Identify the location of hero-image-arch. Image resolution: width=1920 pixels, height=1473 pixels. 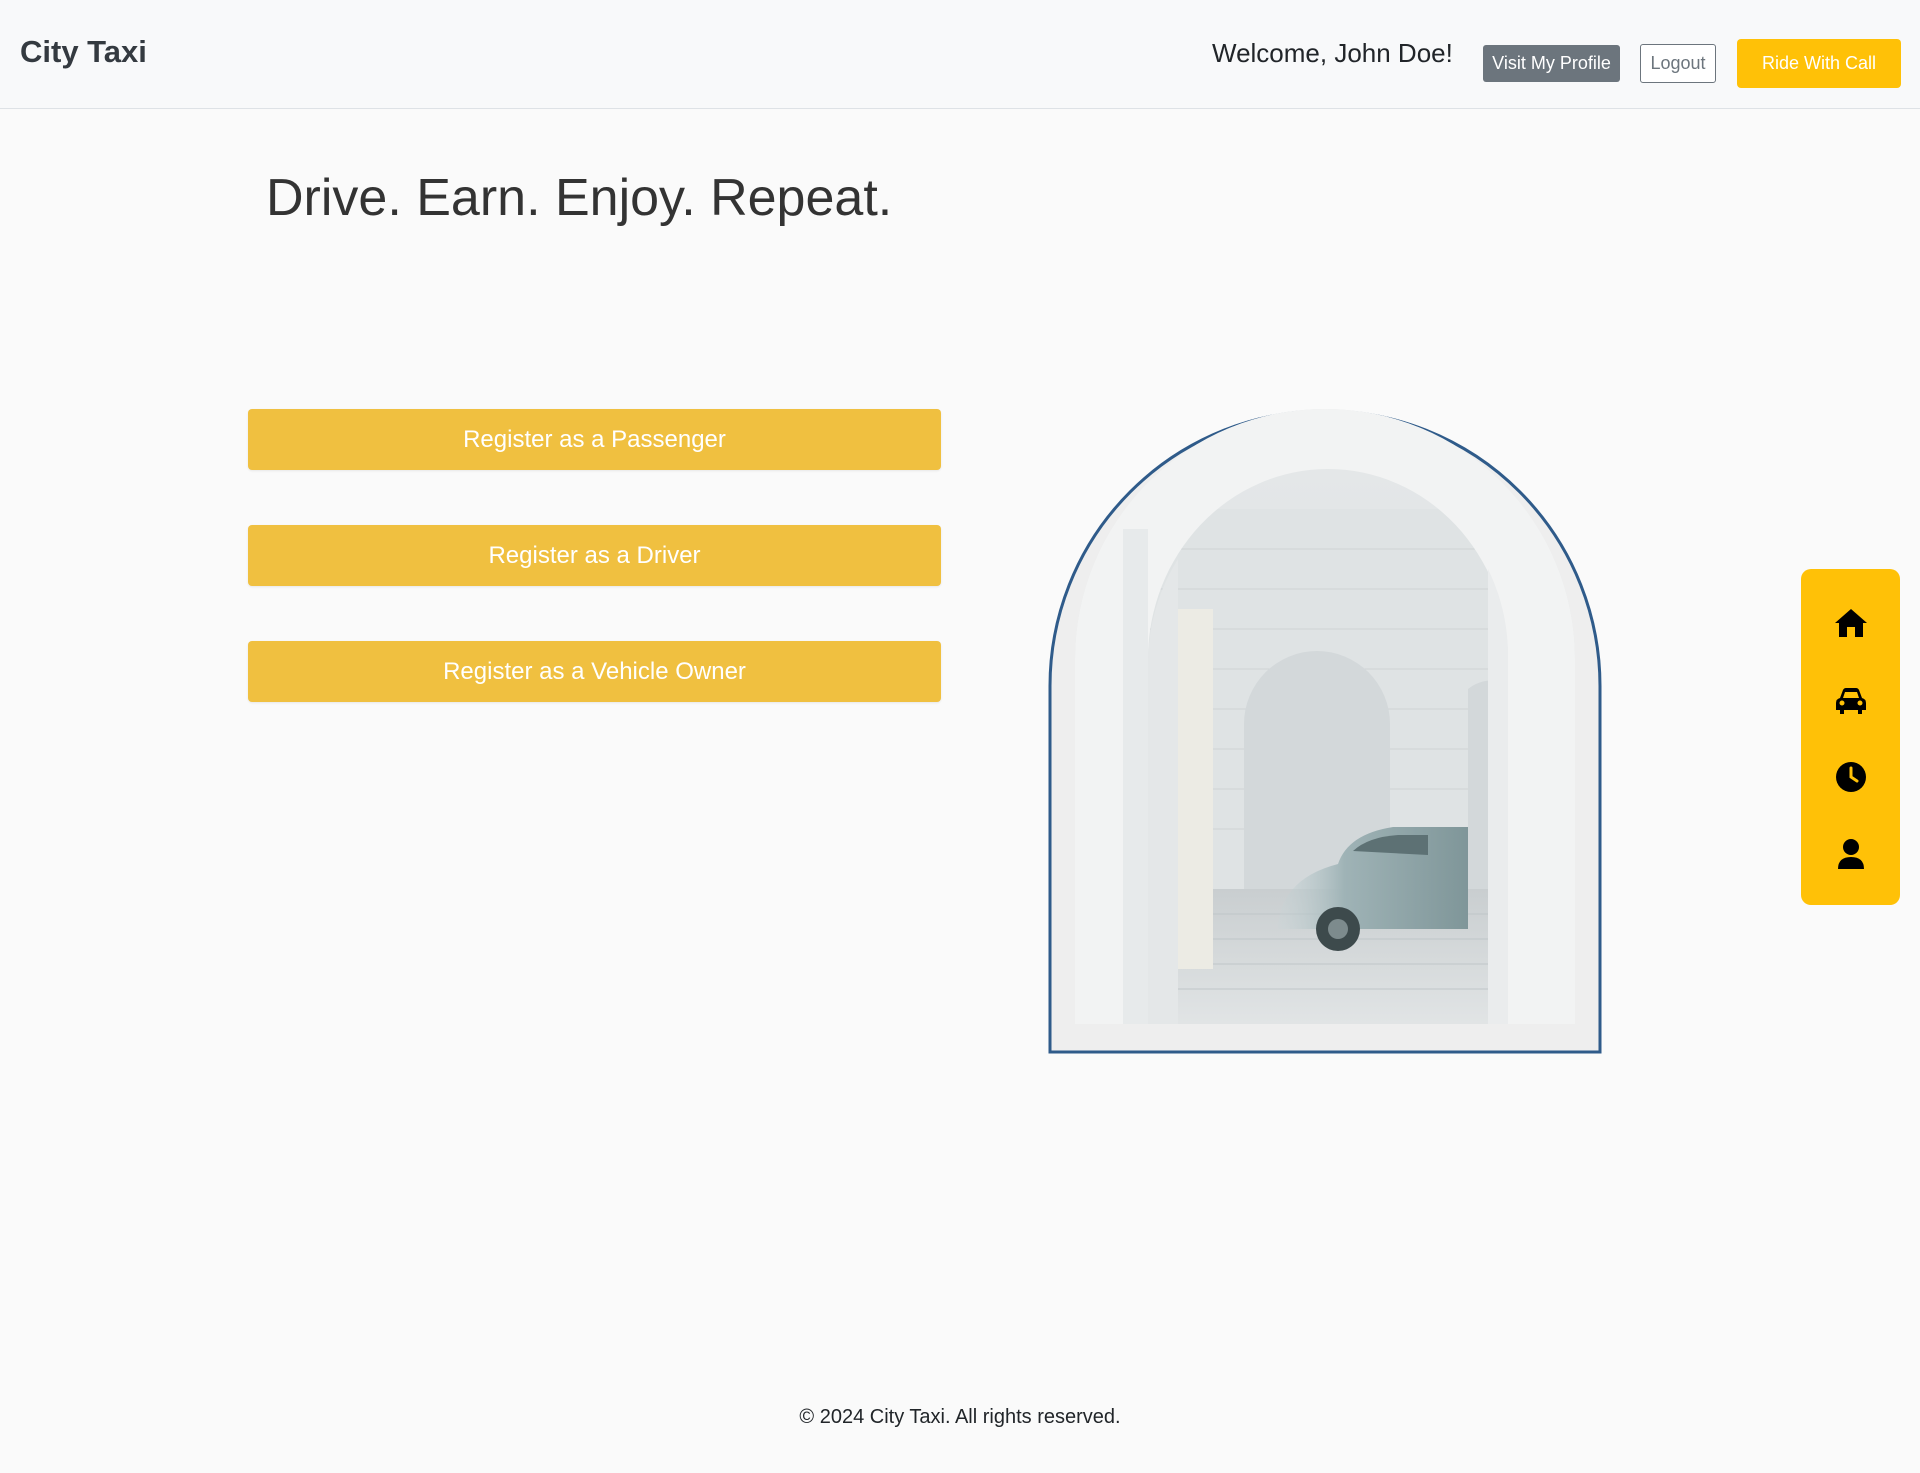
(1325, 732).